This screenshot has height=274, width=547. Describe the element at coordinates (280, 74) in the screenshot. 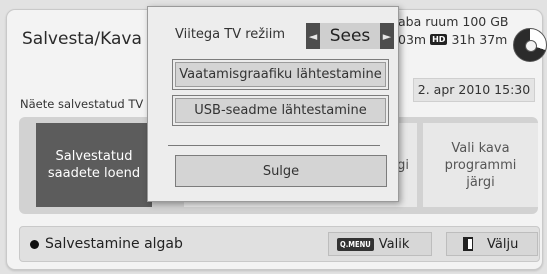

I see `reset-schedule-button: Vaatamisgraafiku lähtestamine` at that location.